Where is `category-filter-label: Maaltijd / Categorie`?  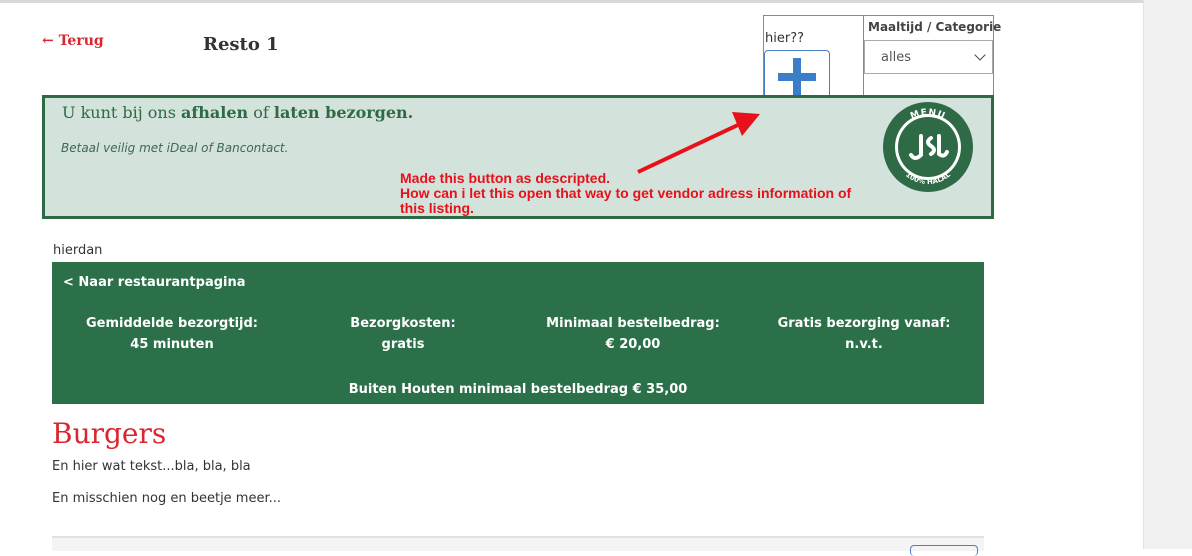
category-filter-label: Maaltijd / Categorie is located at coordinates (935, 27).